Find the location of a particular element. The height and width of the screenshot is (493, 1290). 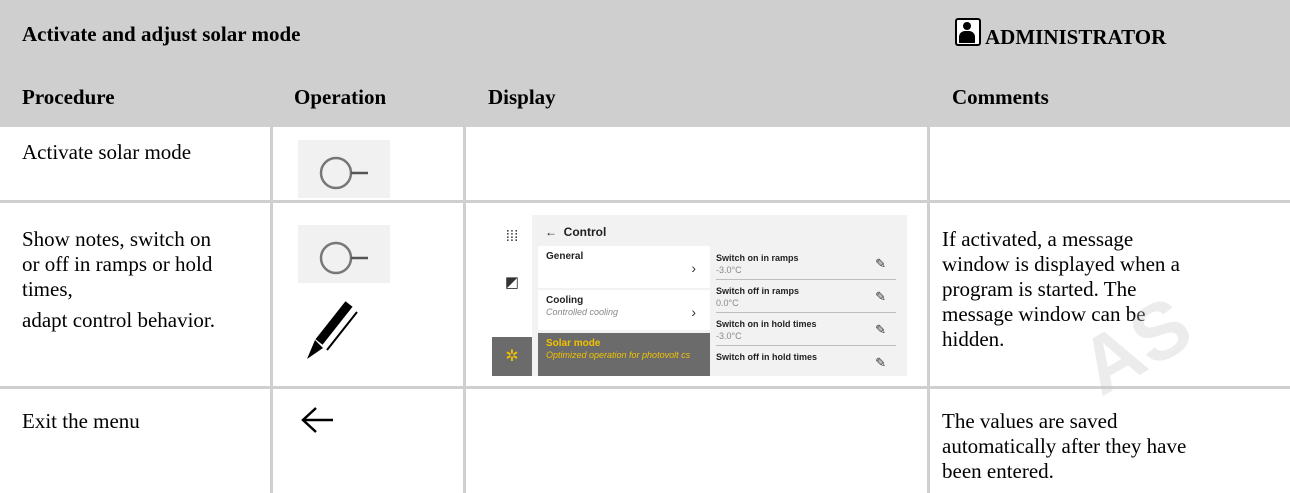

procedure-text: Exit the menu is located at coordinates (81, 421).